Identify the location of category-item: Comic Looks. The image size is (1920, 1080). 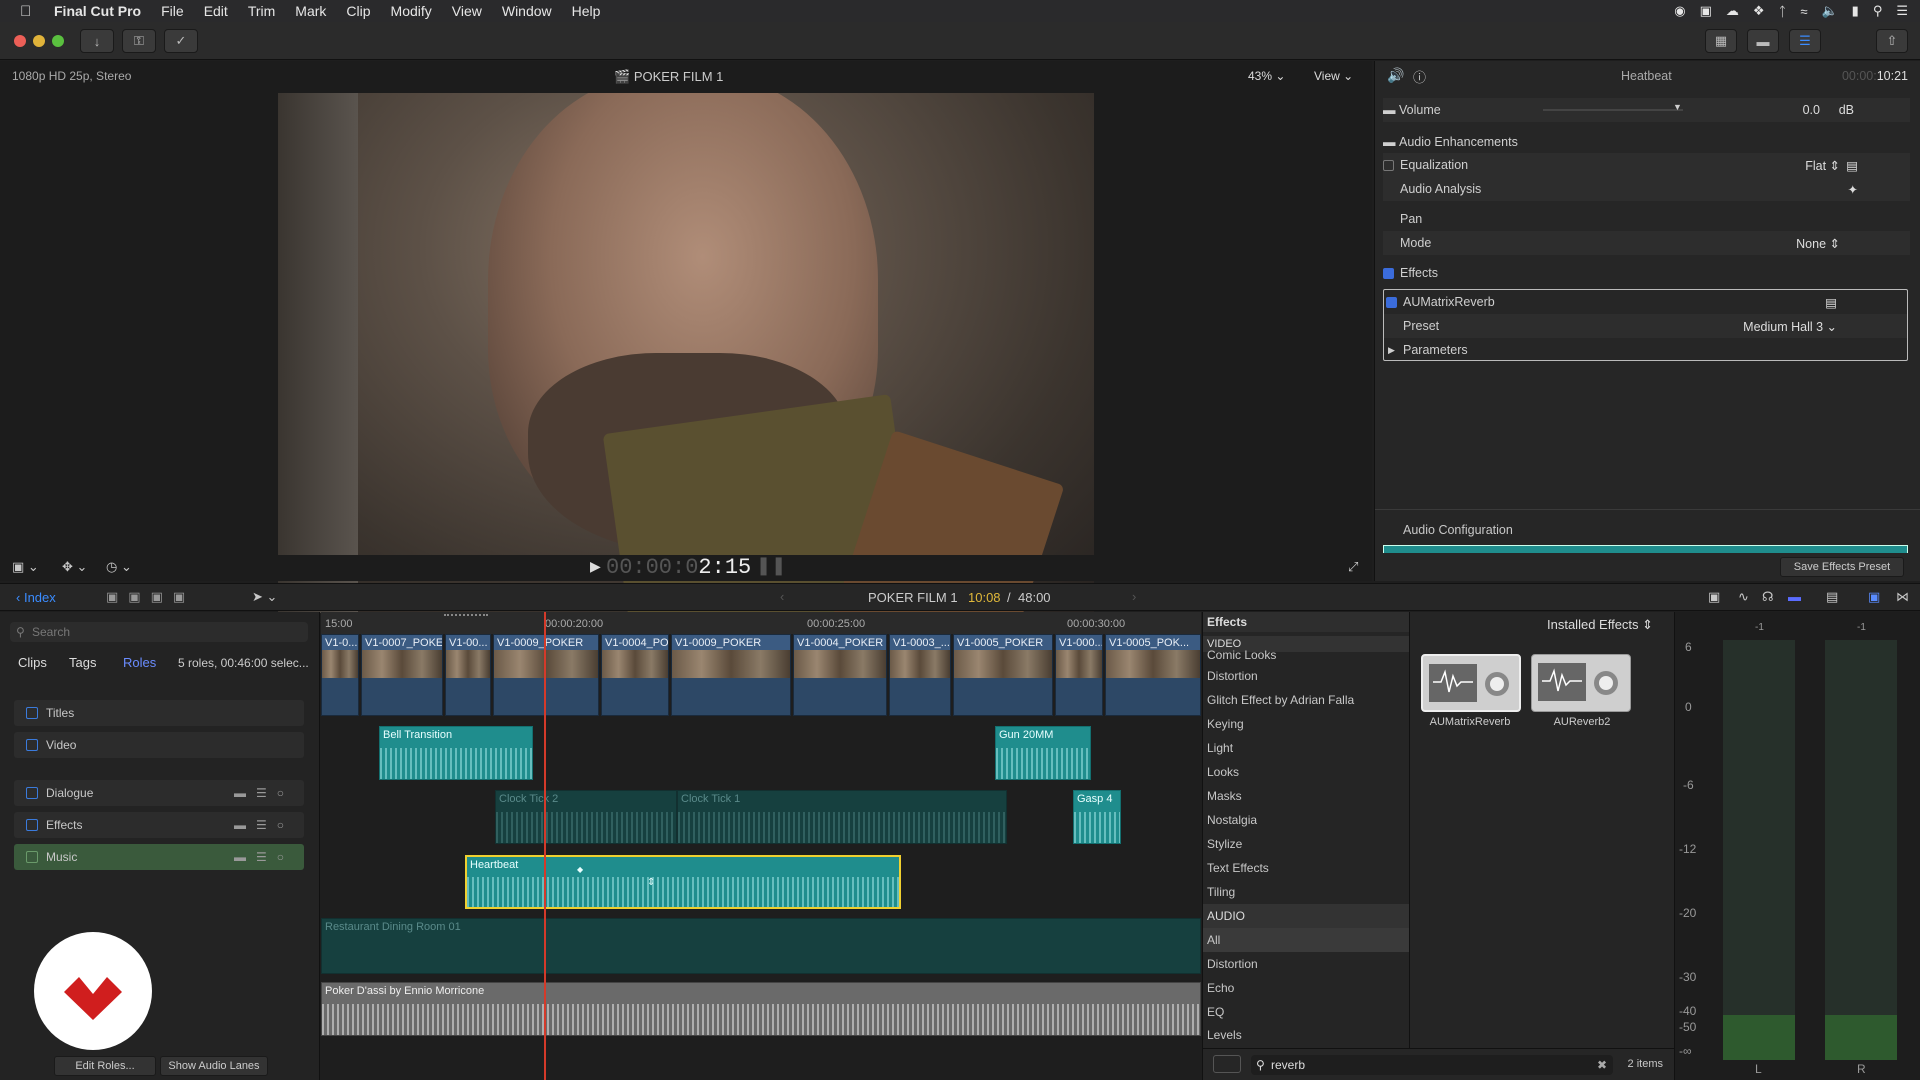
(1306, 655).